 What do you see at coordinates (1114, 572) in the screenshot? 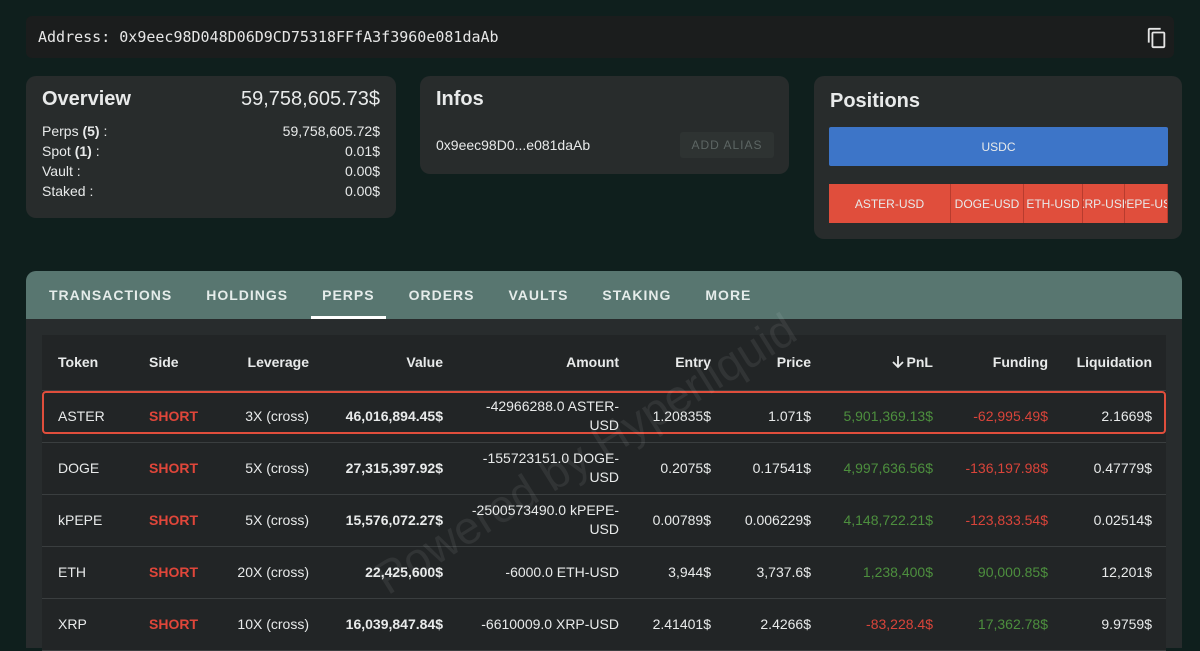
I see `cell-liquidation: 12,201$` at bounding box center [1114, 572].